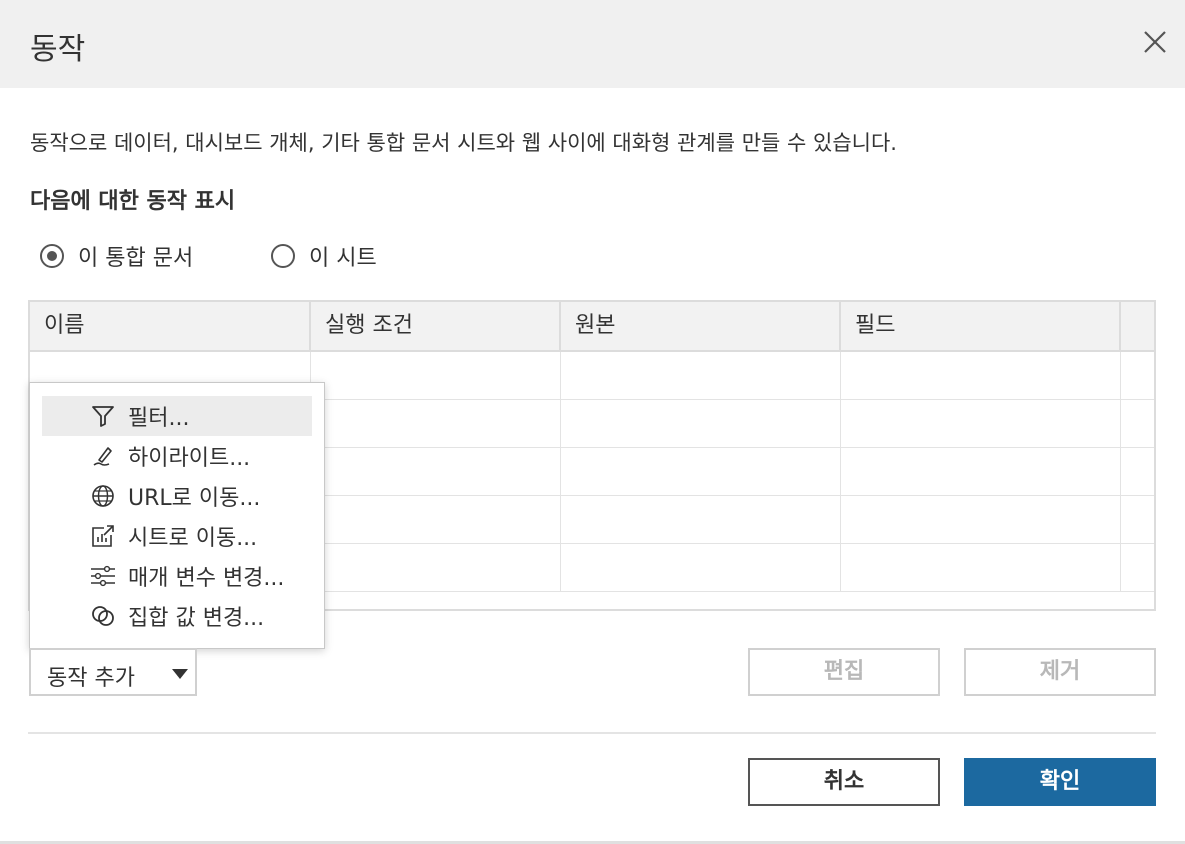 This screenshot has width=1185, height=844. I want to click on edit-button: 편집, so click(844, 672).